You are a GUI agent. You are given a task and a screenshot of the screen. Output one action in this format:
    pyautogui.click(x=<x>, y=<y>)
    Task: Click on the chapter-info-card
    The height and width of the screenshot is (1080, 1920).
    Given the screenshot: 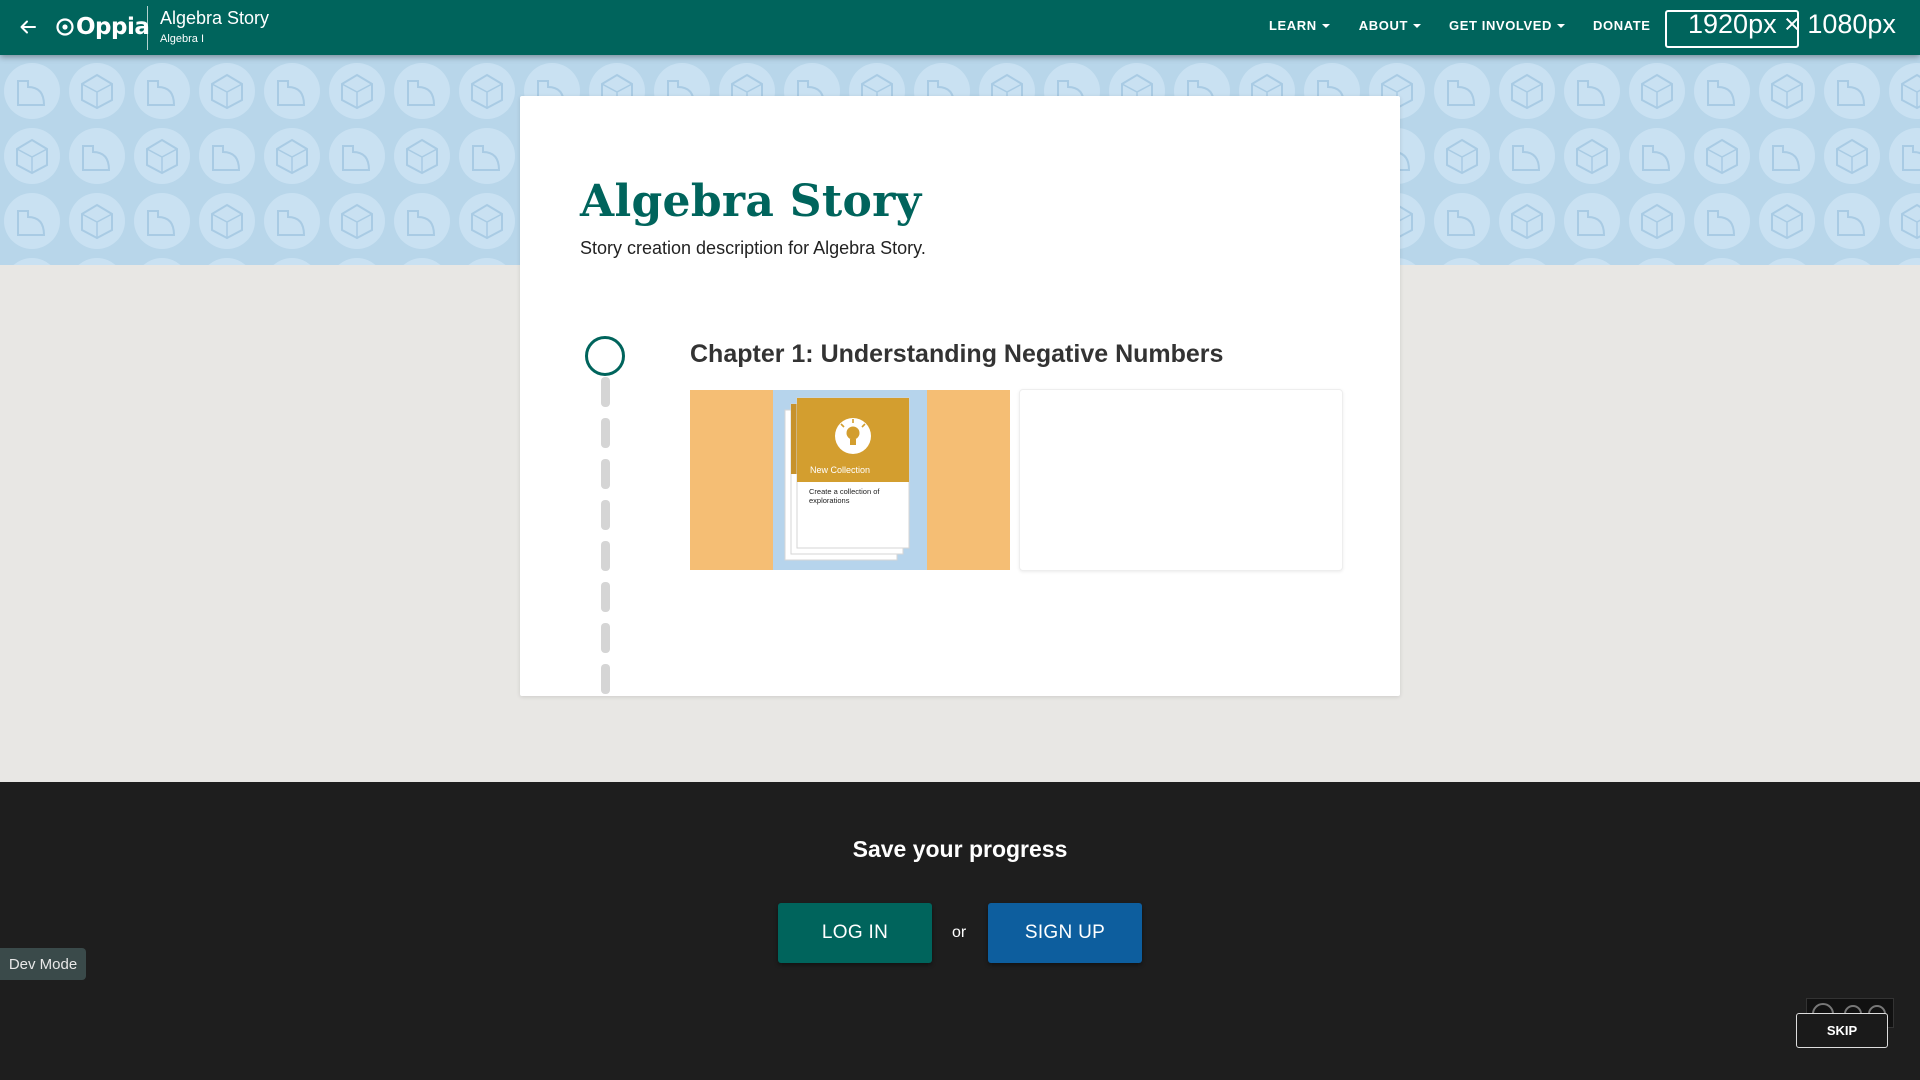 What is the action you would take?
    pyautogui.click(x=1181, y=480)
    